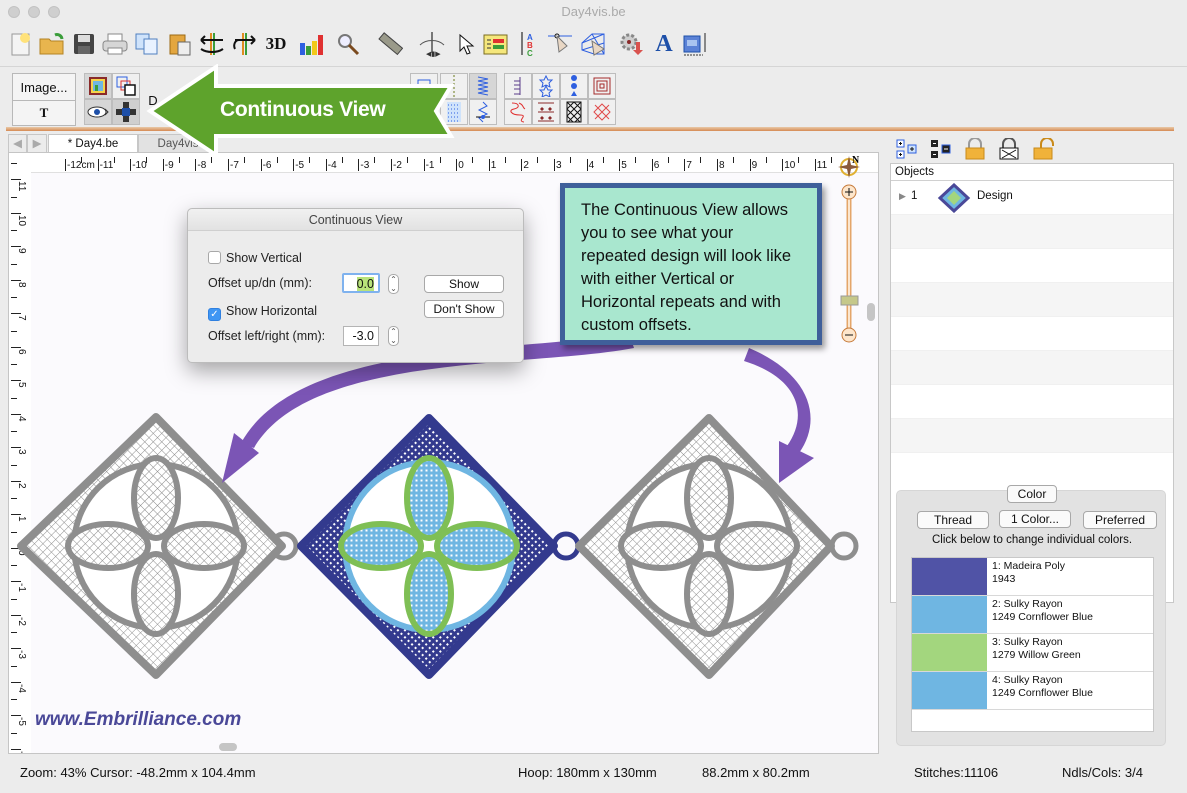  What do you see at coordinates (1036, 655) in the screenshot?
I see `thread-code: 1279 Willow Green` at bounding box center [1036, 655].